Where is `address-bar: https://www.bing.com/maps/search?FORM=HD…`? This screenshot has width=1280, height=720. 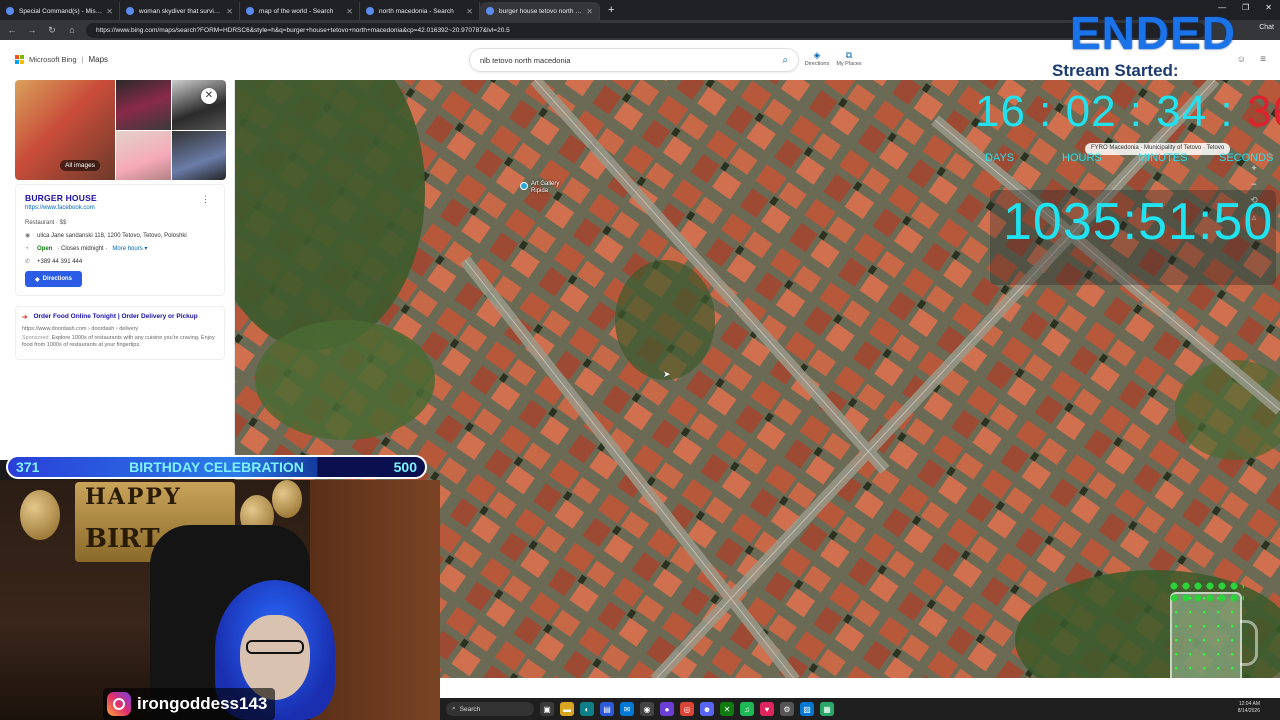 address-bar: https://www.bing.com/maps/search?FORM=HD… is located at coordinates (646, 30).